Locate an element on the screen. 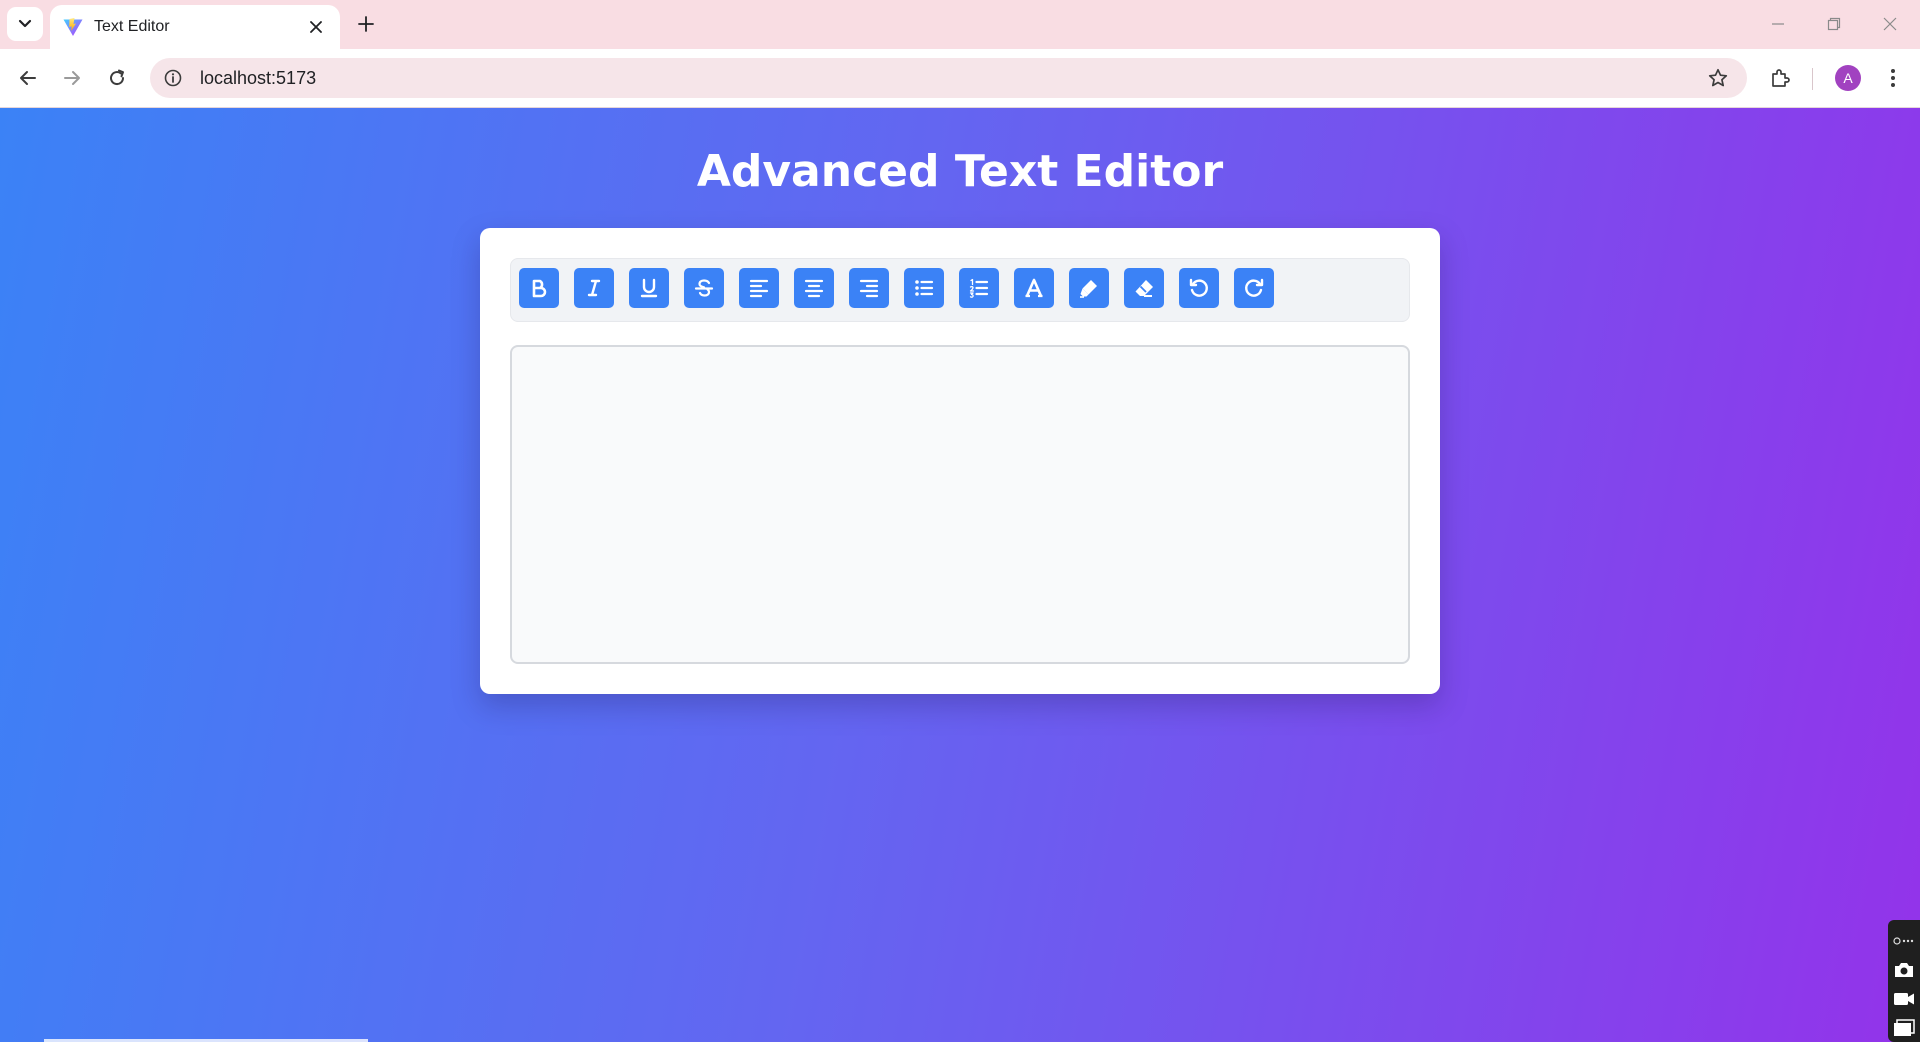  numbered-list-icon is located at coordinates (979, 288).